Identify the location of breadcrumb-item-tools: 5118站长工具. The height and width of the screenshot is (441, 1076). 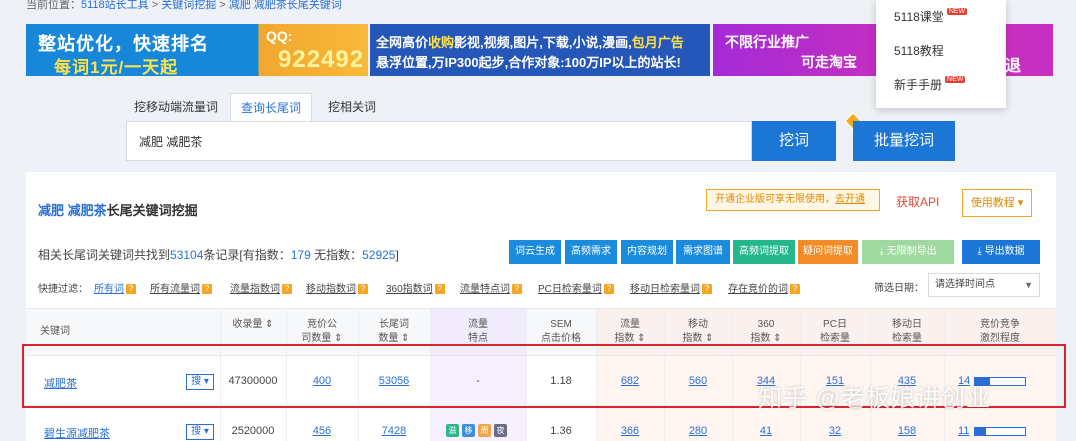
(115, 5).